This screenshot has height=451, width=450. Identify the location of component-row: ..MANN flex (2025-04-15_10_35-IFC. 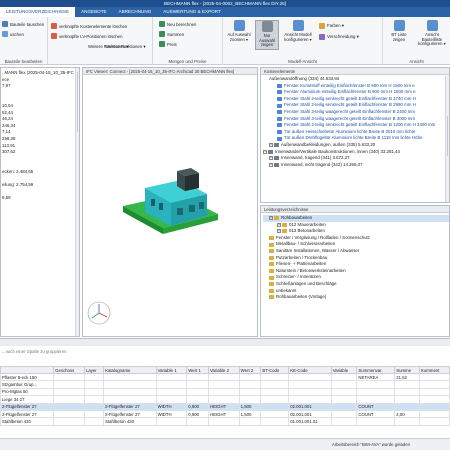
(40, 73).